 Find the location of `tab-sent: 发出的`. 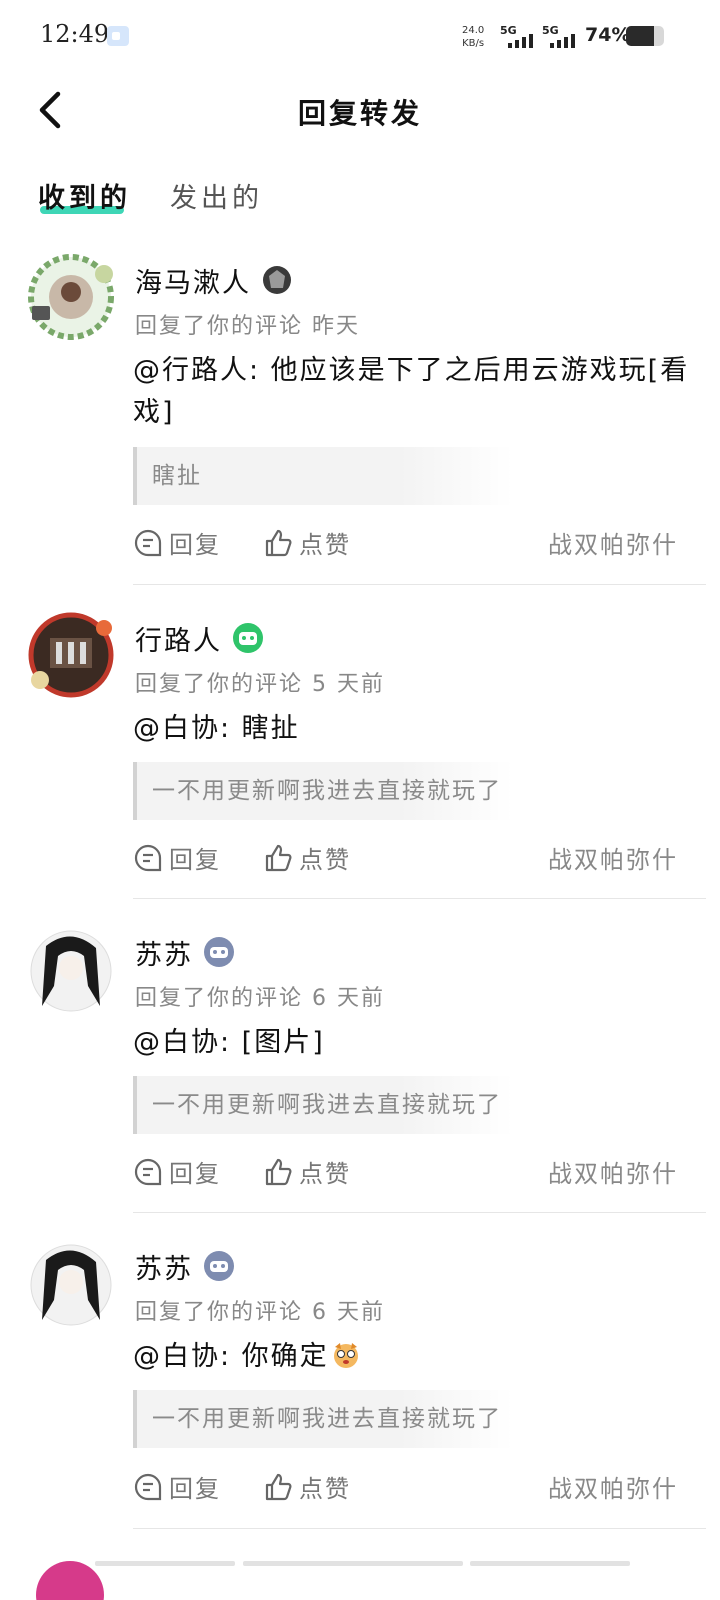

tab-sent: 发出的 is located at coordinates (216, 195).